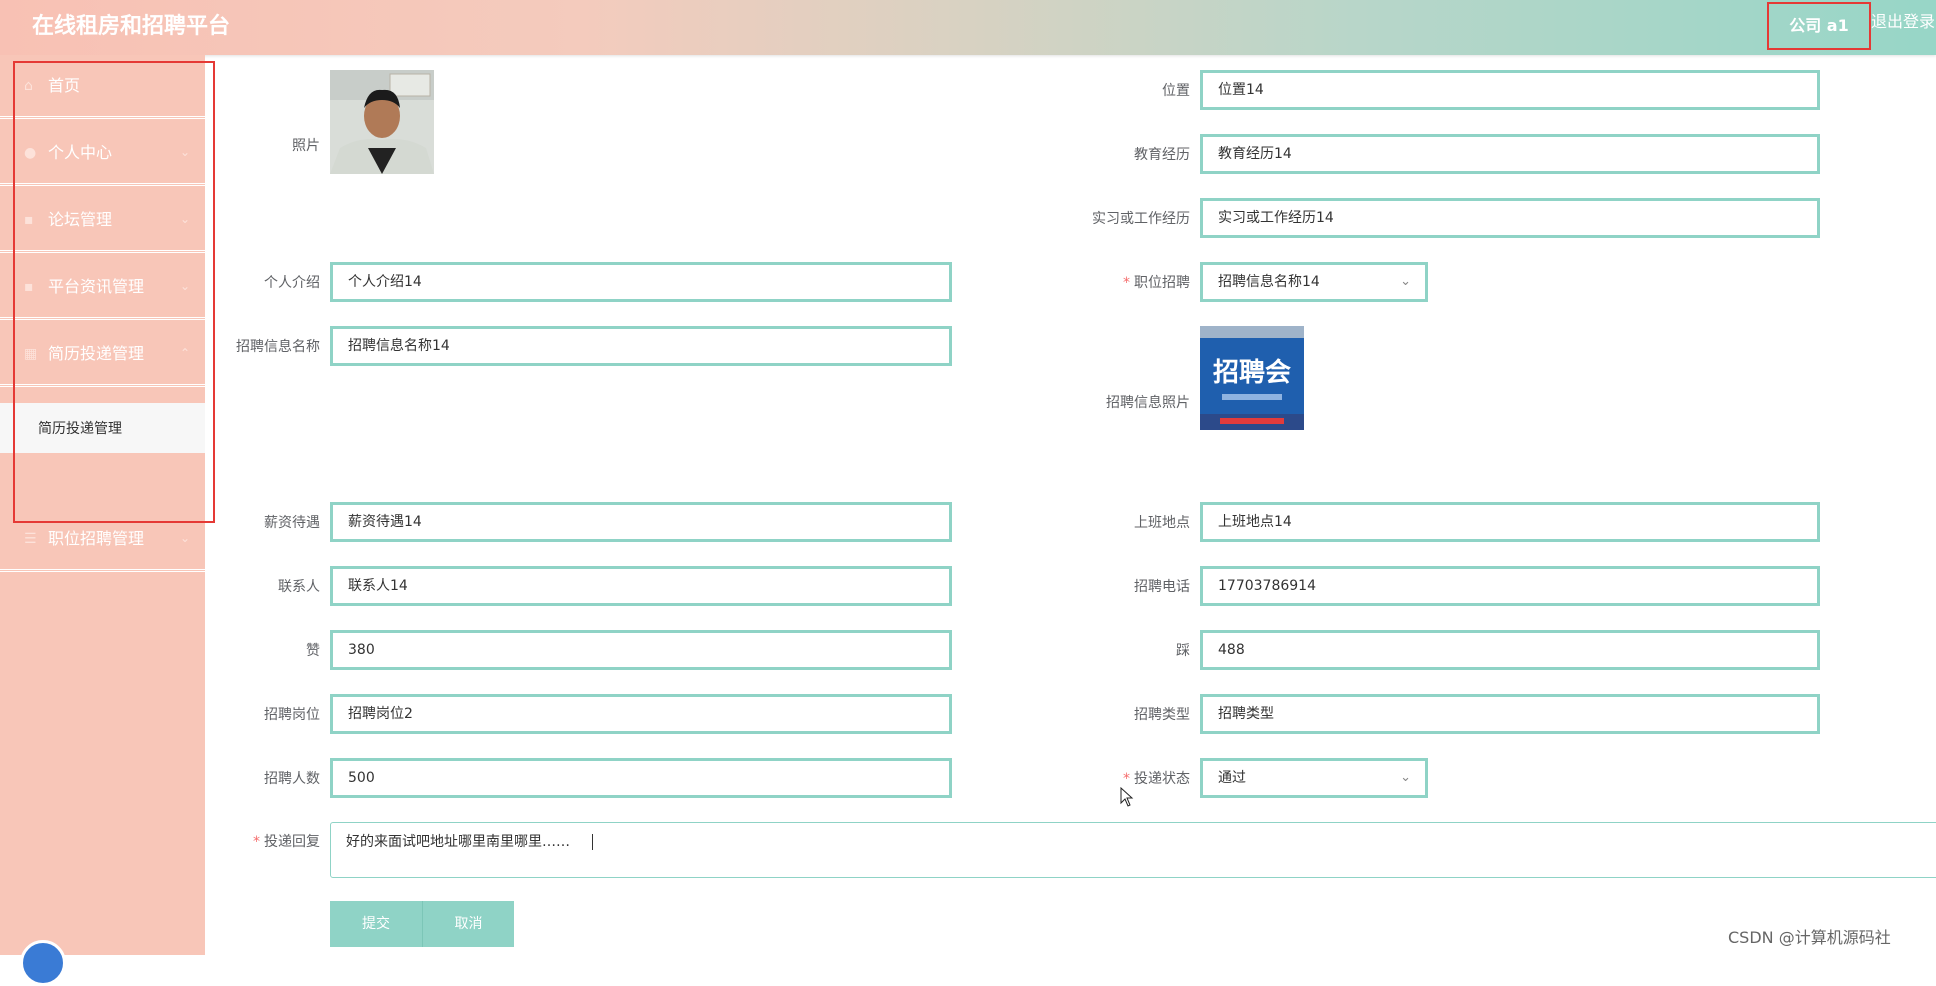 The image size is (1936, 986). What do you see at coordinates (1510, 90) in the screenshot?
I see `location-field: 位置14` at bounding box center [1510, 90].